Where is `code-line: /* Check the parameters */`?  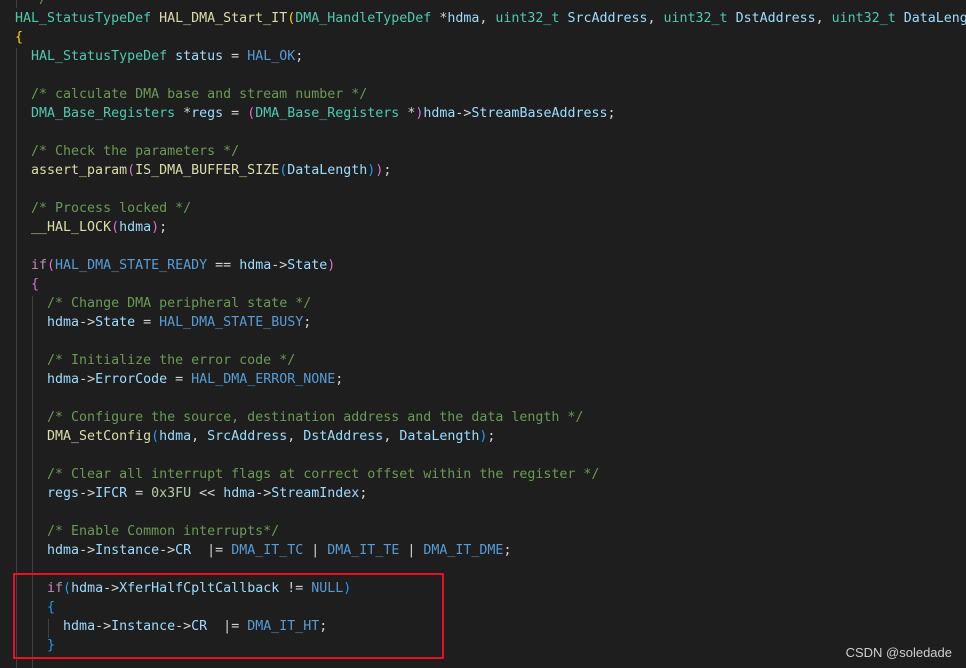 code-line: /* Check the parameters */ is located at coordinates (127, 151).